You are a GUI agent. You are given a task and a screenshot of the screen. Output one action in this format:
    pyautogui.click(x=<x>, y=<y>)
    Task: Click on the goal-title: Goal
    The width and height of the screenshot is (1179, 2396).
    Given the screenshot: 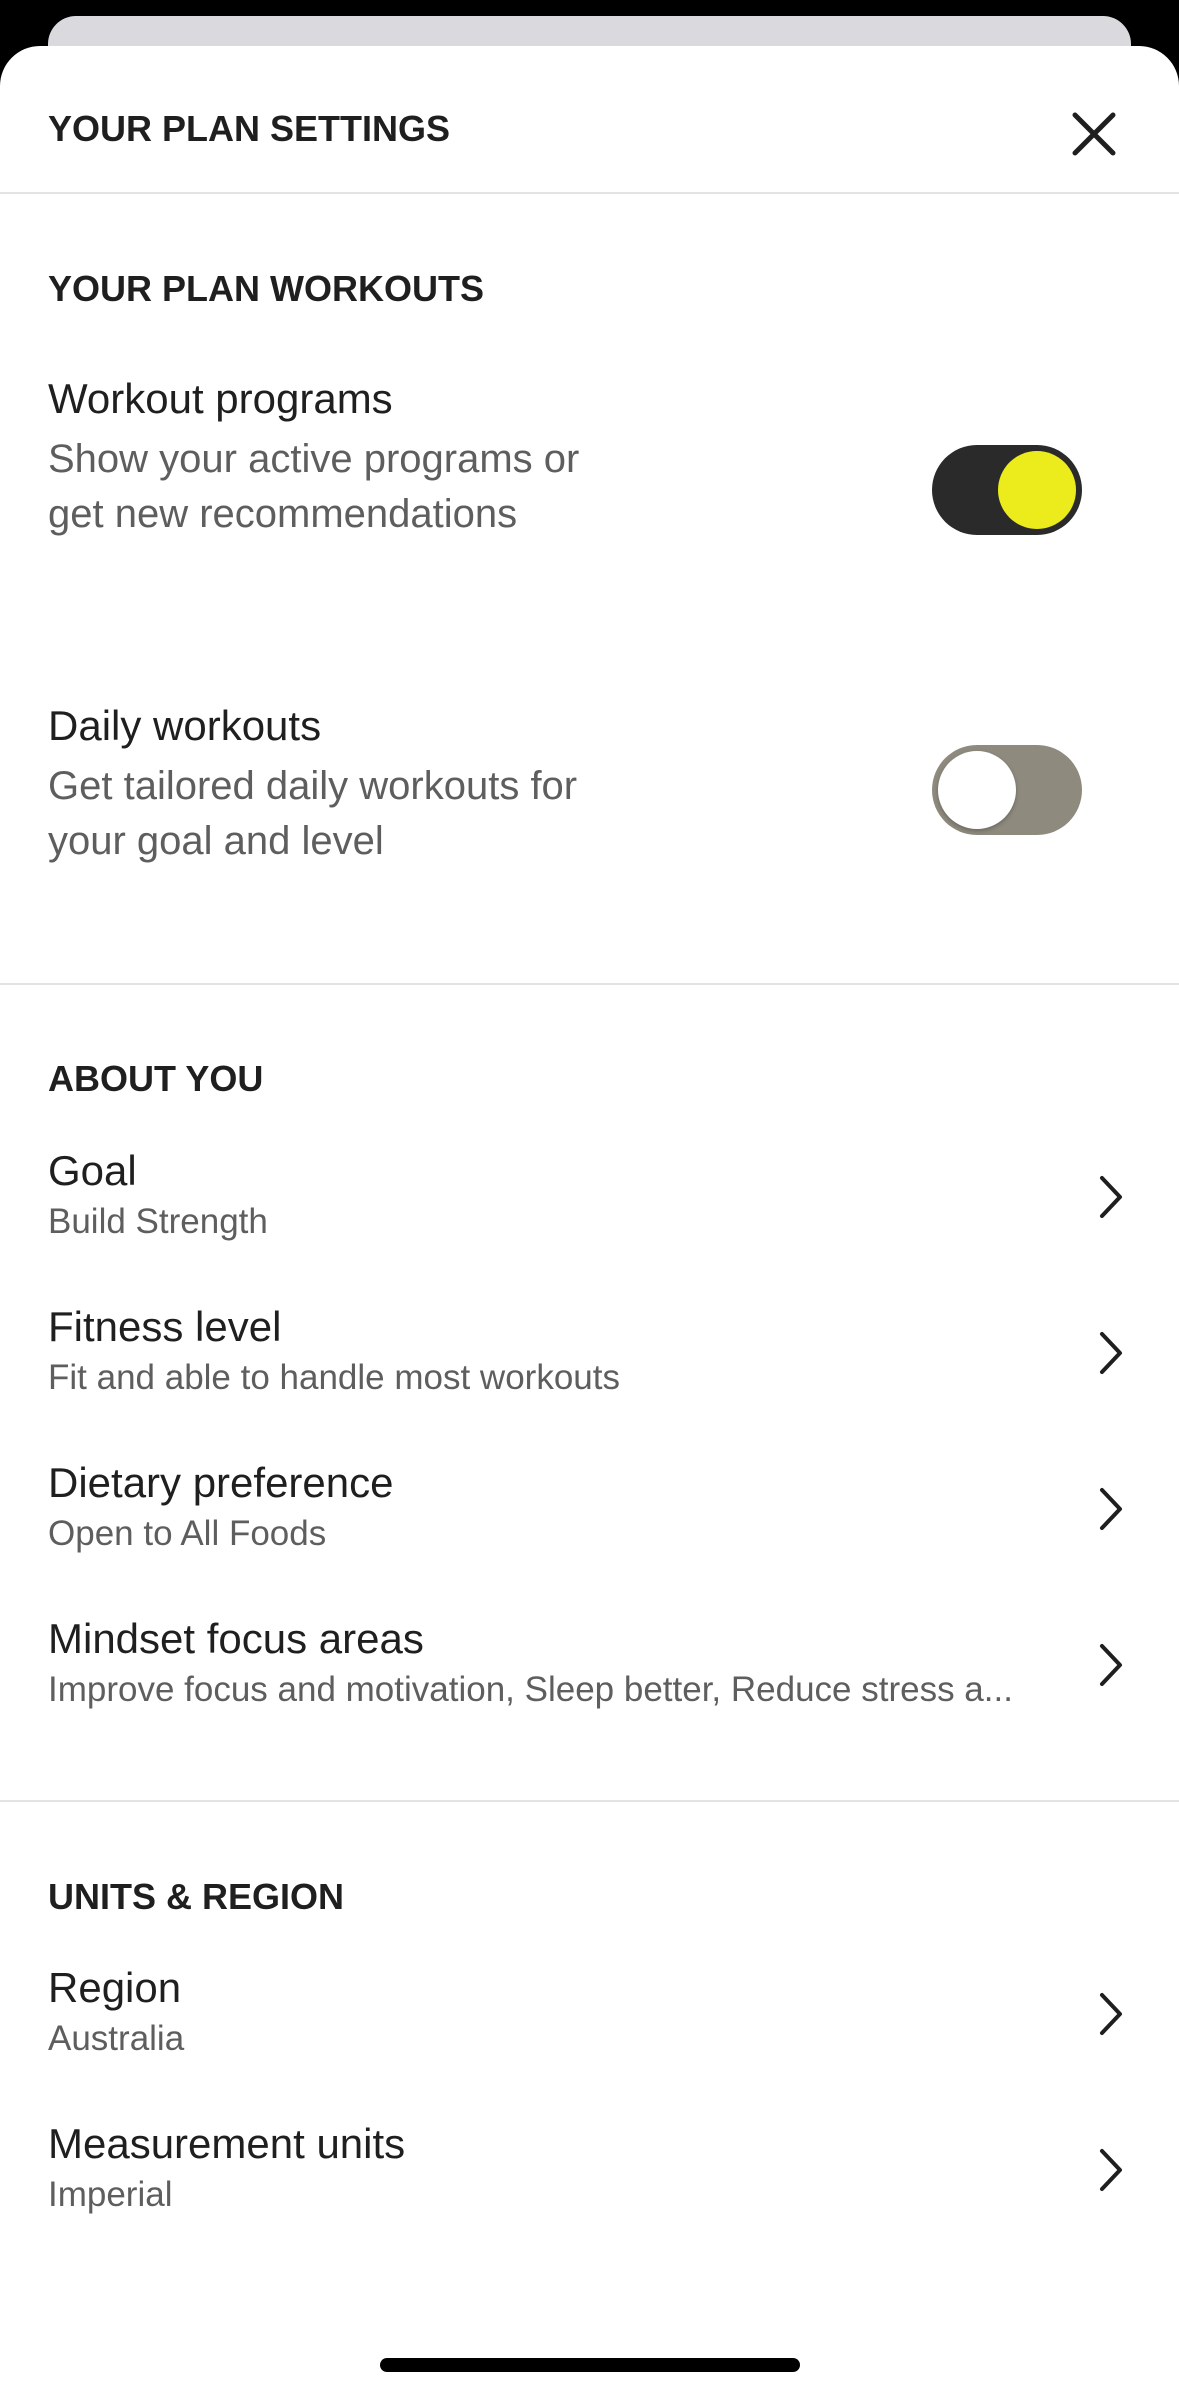 What is the action you would take?
    pyautogui.click(x=92, y=1170)
    